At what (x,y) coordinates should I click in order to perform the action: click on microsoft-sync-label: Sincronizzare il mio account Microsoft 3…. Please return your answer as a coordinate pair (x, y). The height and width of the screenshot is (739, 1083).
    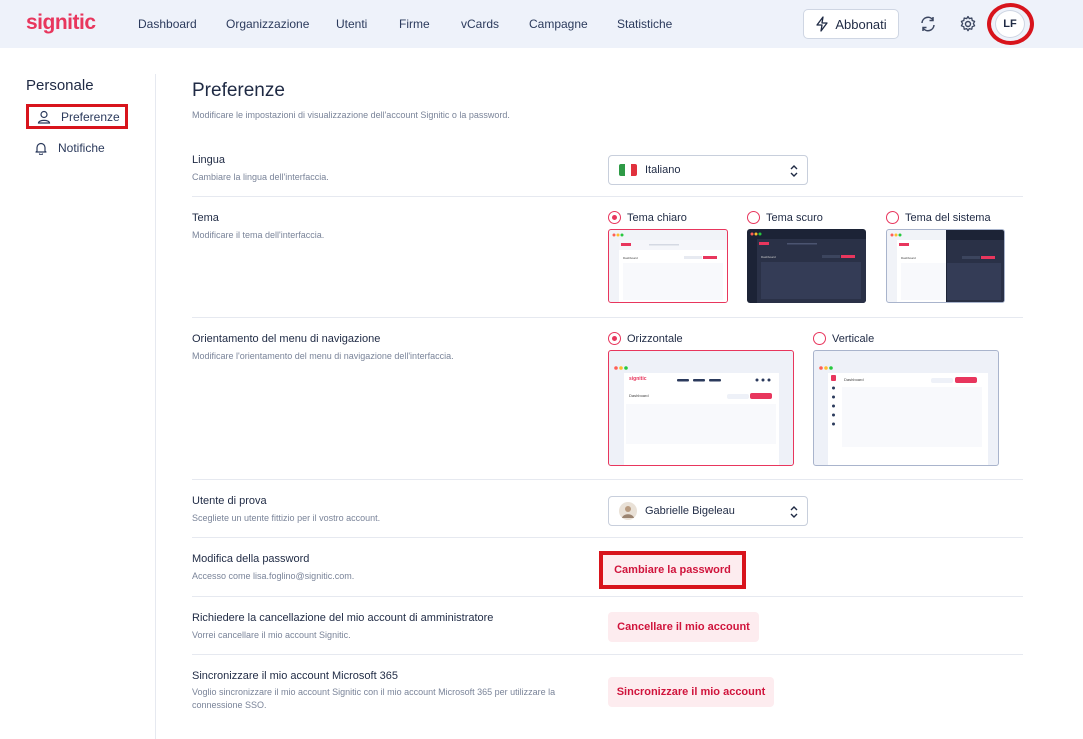
    Looking at the image, I should click on (295, 676).